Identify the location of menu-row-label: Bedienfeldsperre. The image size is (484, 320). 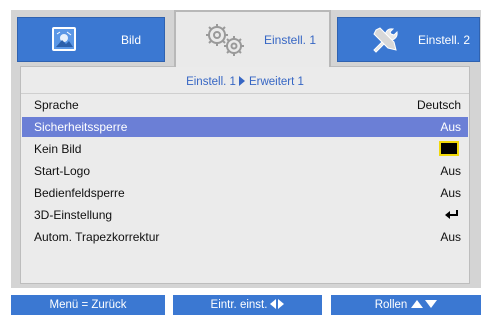
(79, 193).